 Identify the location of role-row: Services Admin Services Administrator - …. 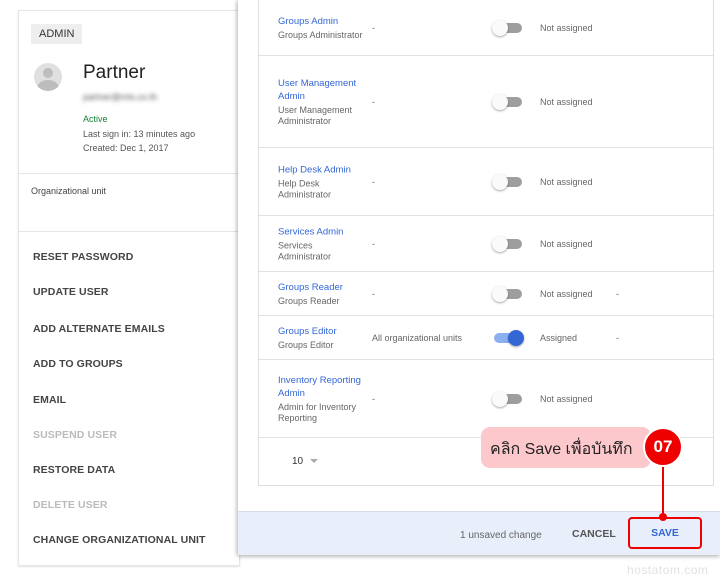
(486, 244).